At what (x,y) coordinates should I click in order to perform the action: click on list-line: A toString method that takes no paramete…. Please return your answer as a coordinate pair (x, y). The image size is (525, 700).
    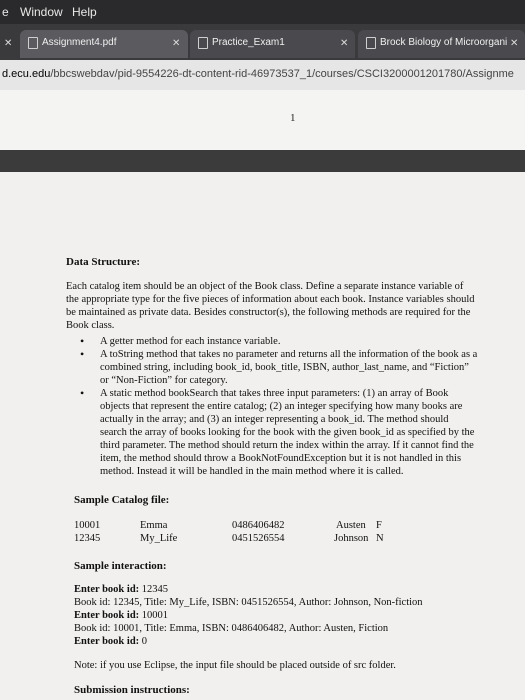
    Looking at the image, I should click on (289, 354).